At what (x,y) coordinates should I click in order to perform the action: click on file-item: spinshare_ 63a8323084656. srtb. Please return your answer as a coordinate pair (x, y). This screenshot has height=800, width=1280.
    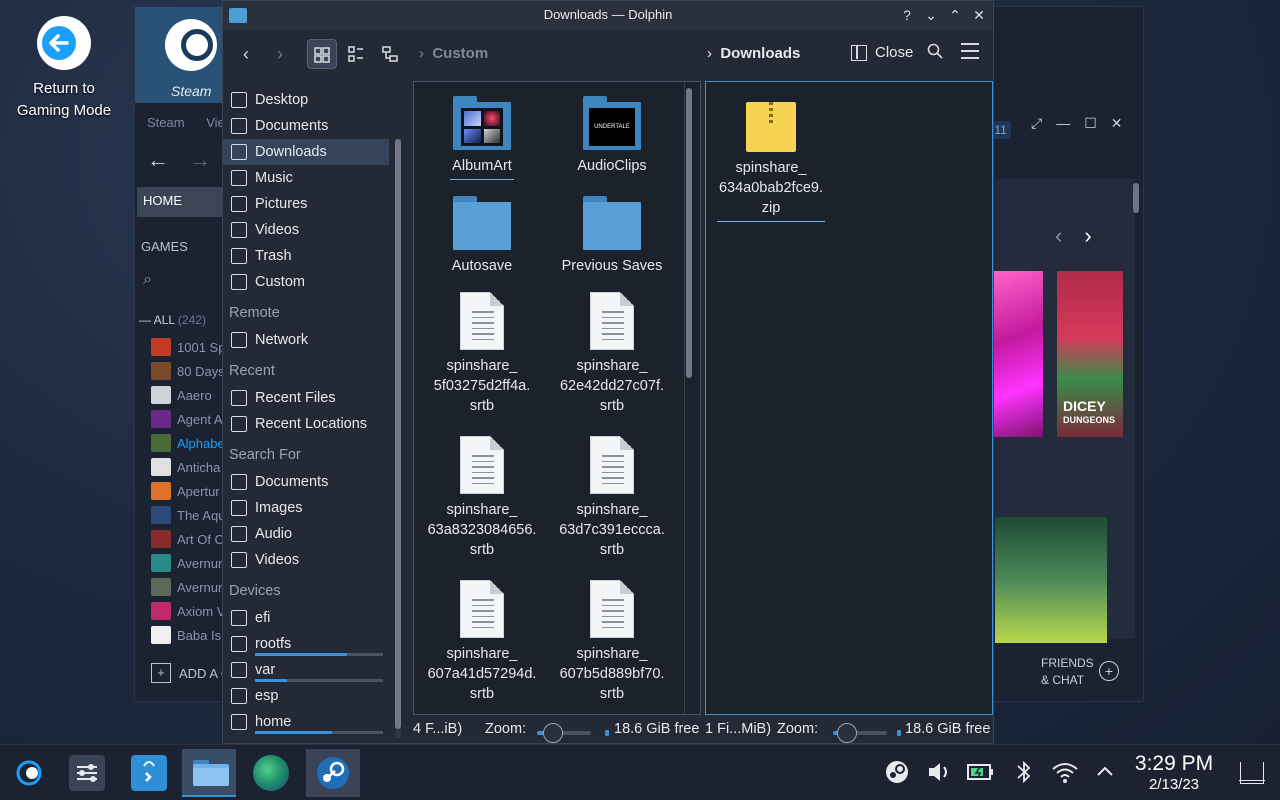
    Looking at the image, I should click on (482, 498).